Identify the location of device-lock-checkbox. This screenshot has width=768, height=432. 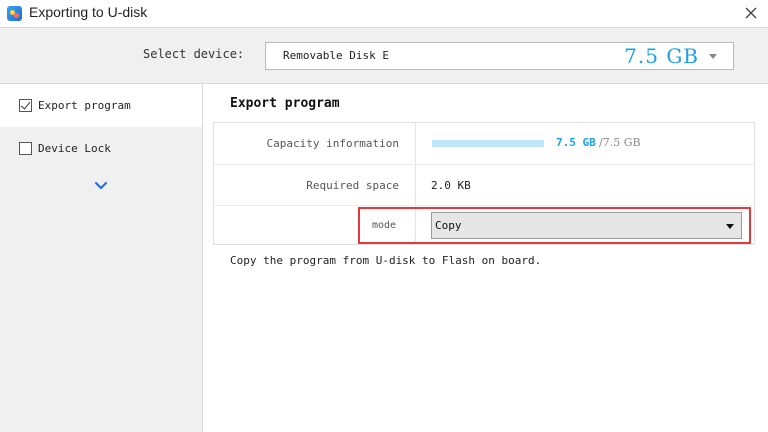
(25, 148).